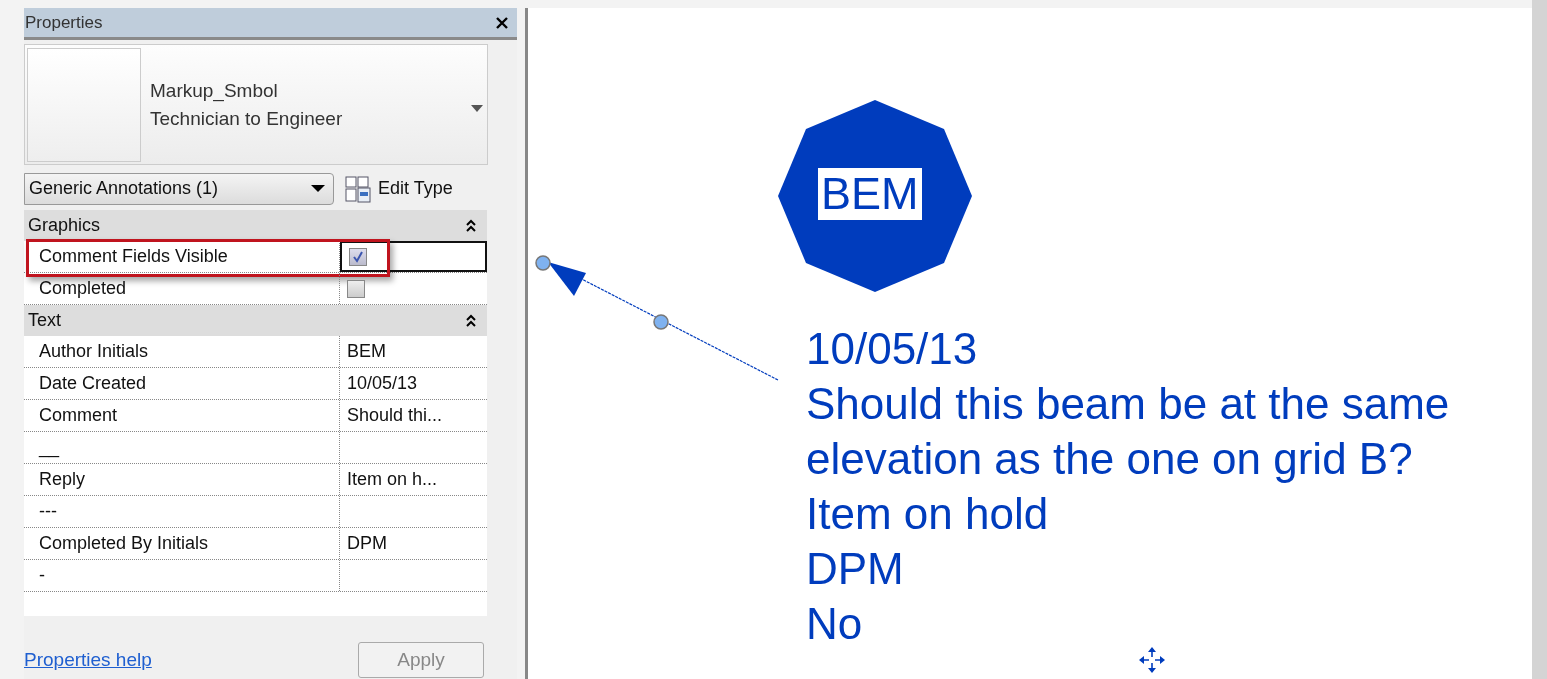 This screenshot has height=679, width=1547. Describe the element at coordinates (182, 257) in the screenshot. I see `property-label: Comment Fields Visible` at that location.